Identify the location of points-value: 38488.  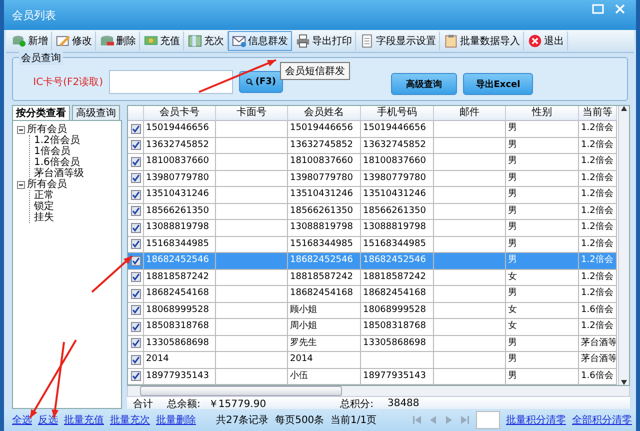
(403, 403).